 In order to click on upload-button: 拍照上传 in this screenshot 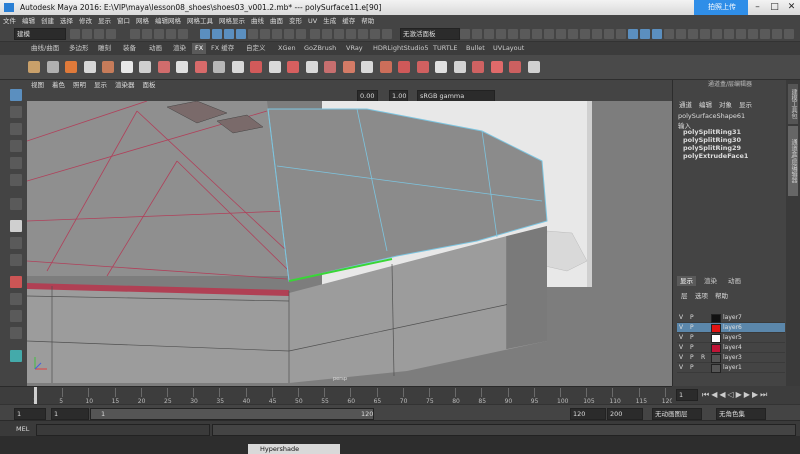, I will do `click(721, 7)`.